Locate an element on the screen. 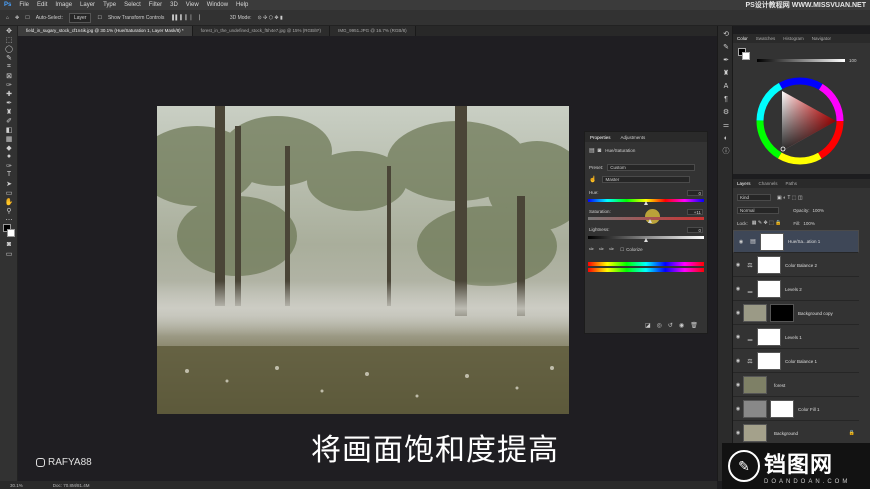 This screenshot has width=870, height=489. path-select-icon: ➤ is located at coordinates (9, 183).